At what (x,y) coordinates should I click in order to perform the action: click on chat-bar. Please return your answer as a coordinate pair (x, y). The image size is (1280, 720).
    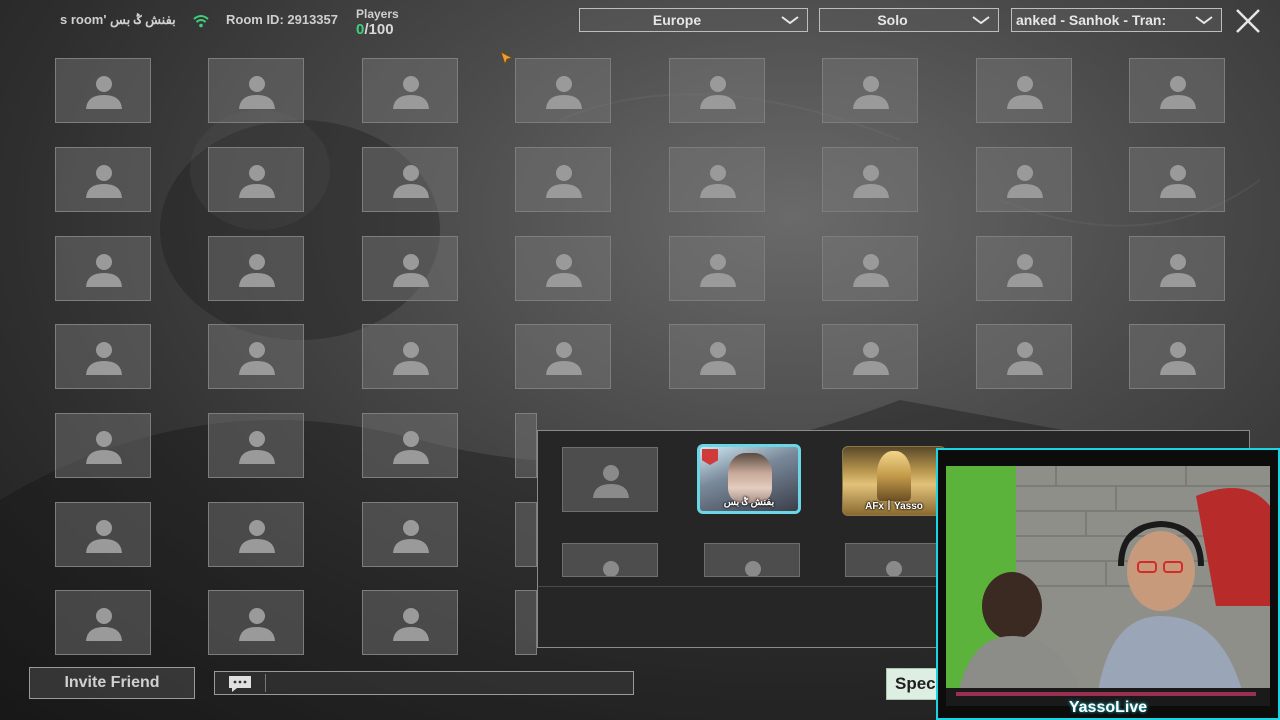
    Looking at the image, I should click on (424, 683).